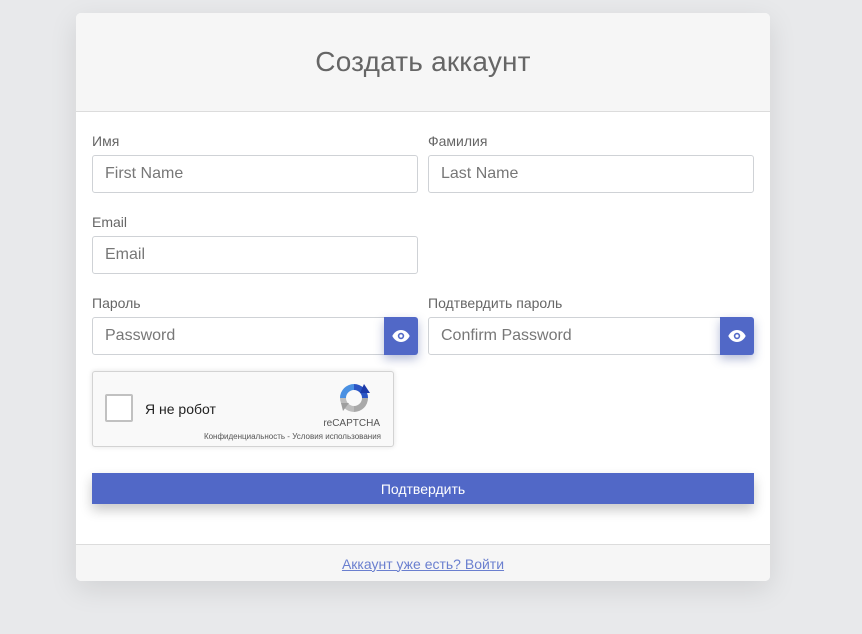 This screenshot has height=634, width=862. I want to click on last-name-input, so click(591, 174).